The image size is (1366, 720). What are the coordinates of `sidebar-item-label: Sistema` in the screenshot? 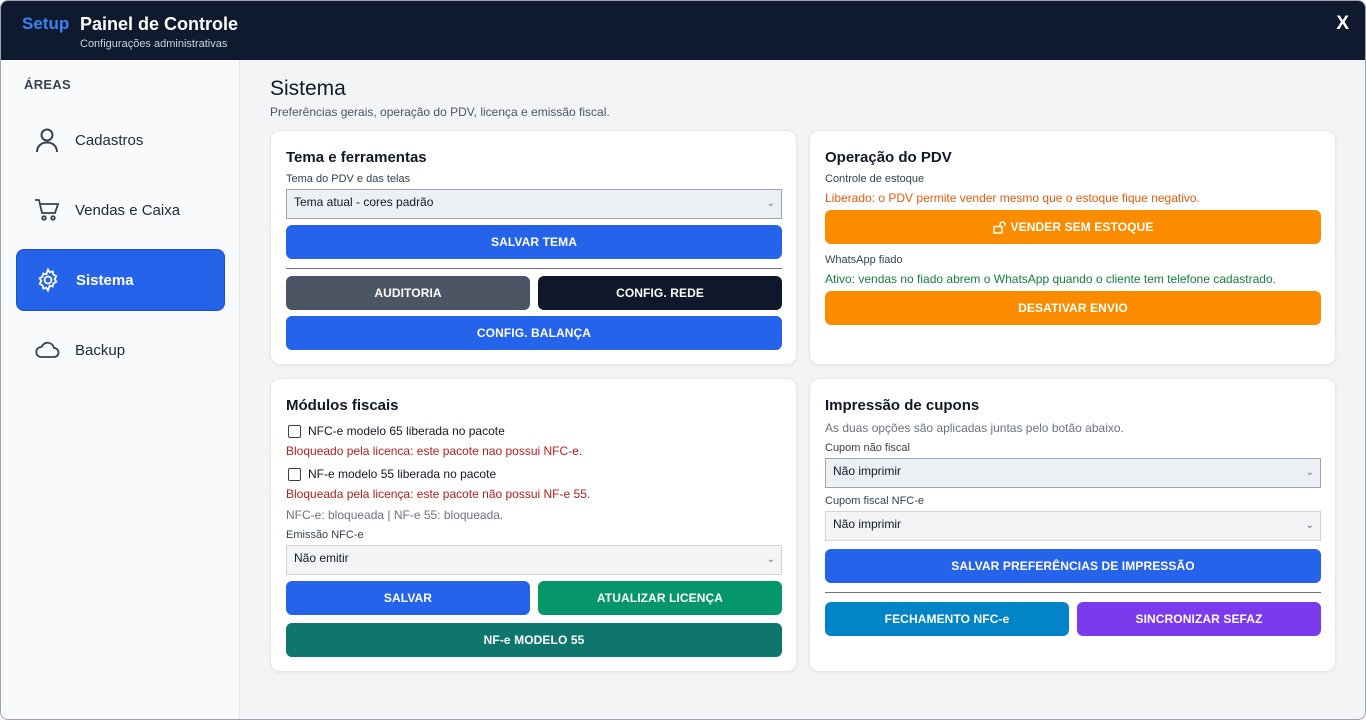 It's located at (105, 280).